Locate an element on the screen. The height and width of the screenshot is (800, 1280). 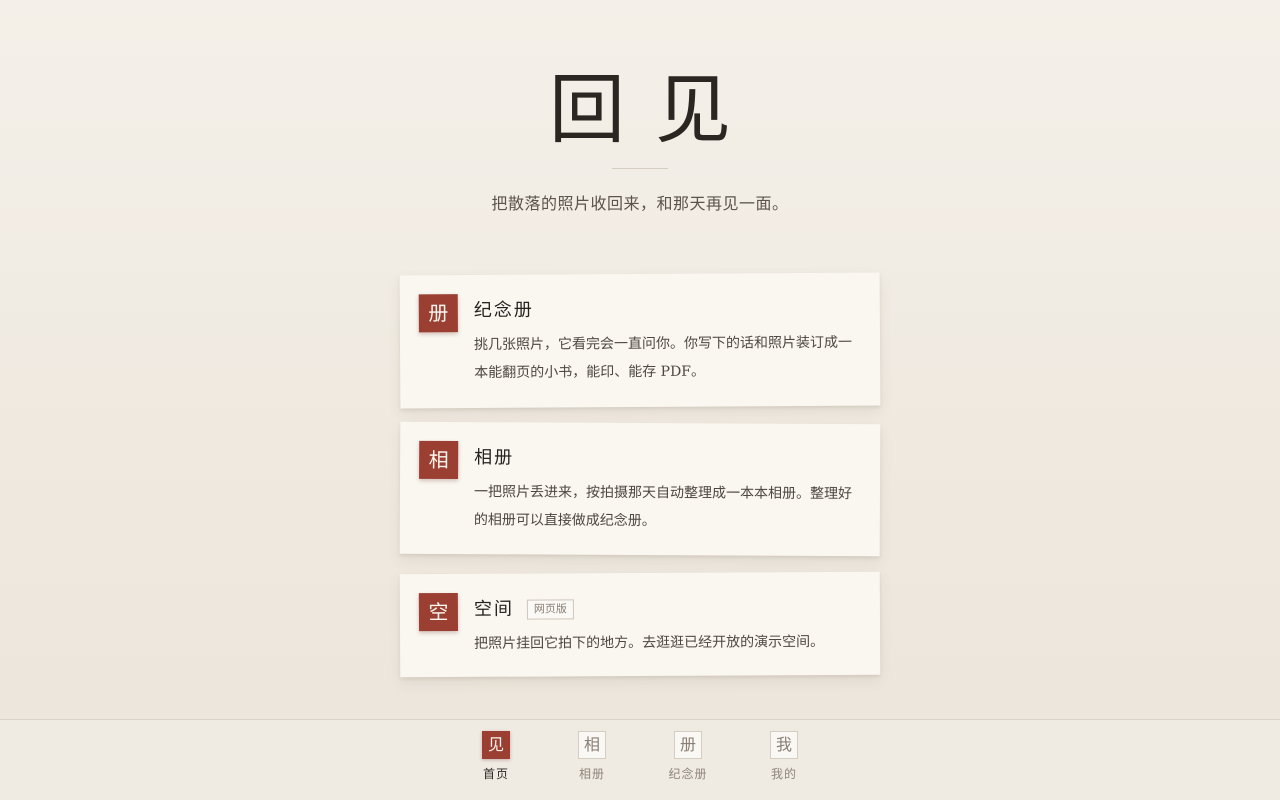
nav-label: 纪念册 is located at coordinates (688, 774).